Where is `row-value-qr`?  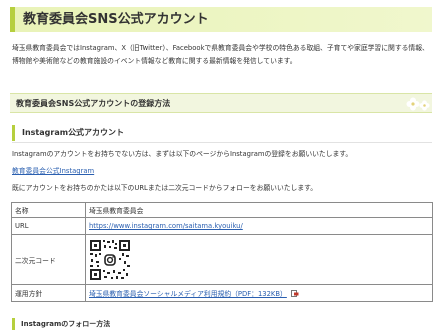
row-value-qr is located at coordinates (259, 259).